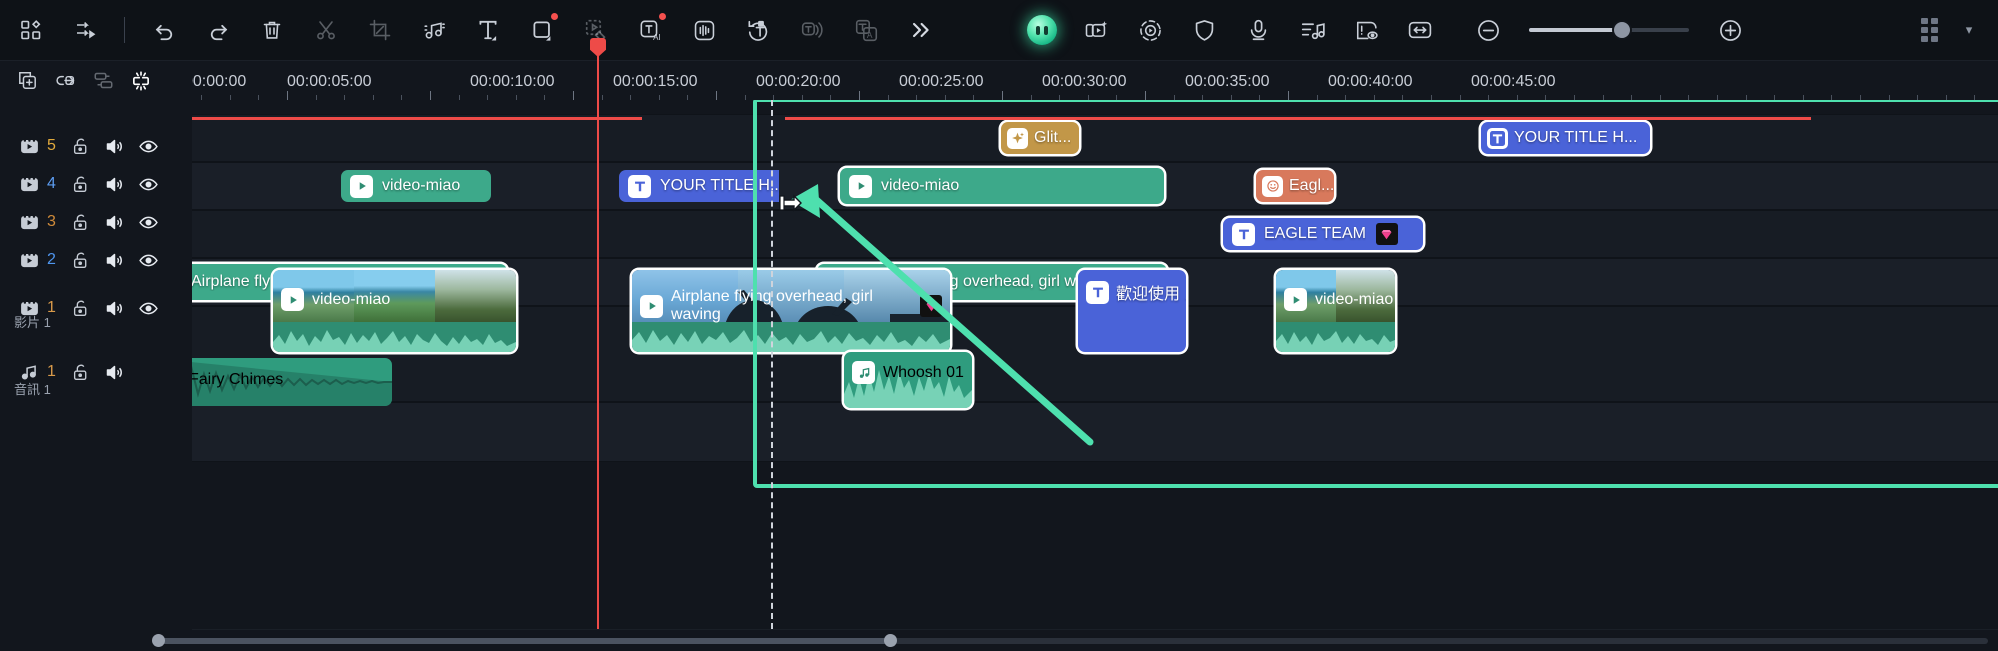 The image size is (1998, 651). I want to click on clip-label: Fairy Chimes, so click(238, 379).